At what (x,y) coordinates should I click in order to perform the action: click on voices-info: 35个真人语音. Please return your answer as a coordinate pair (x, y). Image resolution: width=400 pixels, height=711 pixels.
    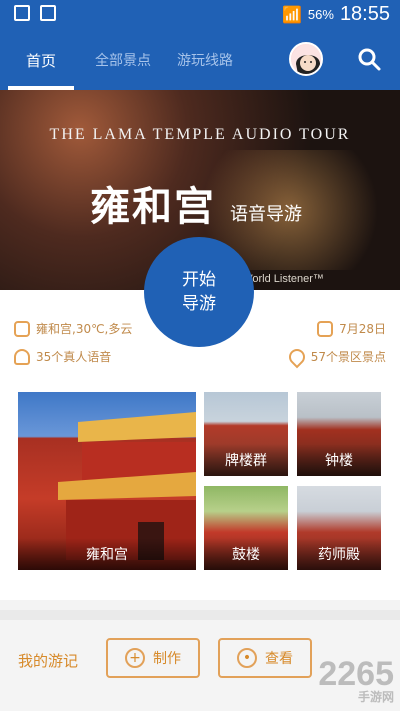
    Looking at the image, I should click on (62, 356).